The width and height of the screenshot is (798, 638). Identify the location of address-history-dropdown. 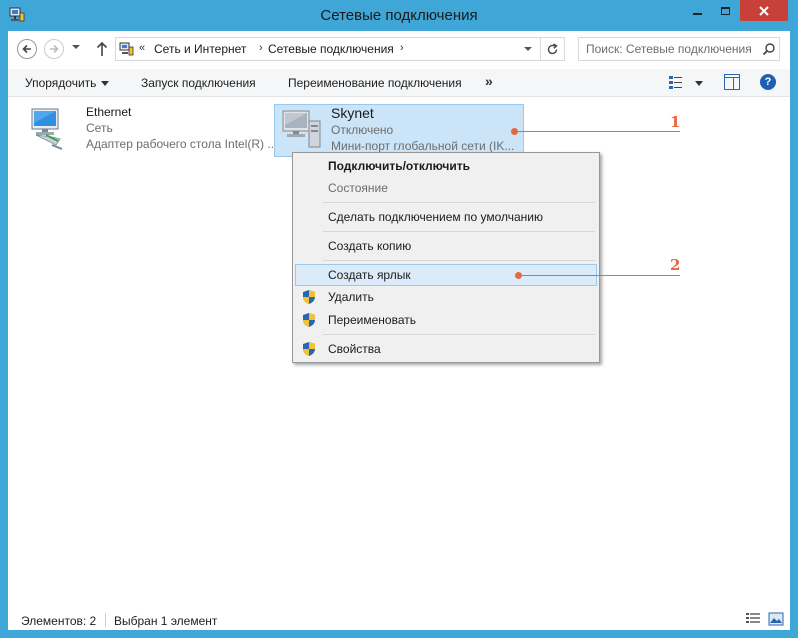
(528, 49).